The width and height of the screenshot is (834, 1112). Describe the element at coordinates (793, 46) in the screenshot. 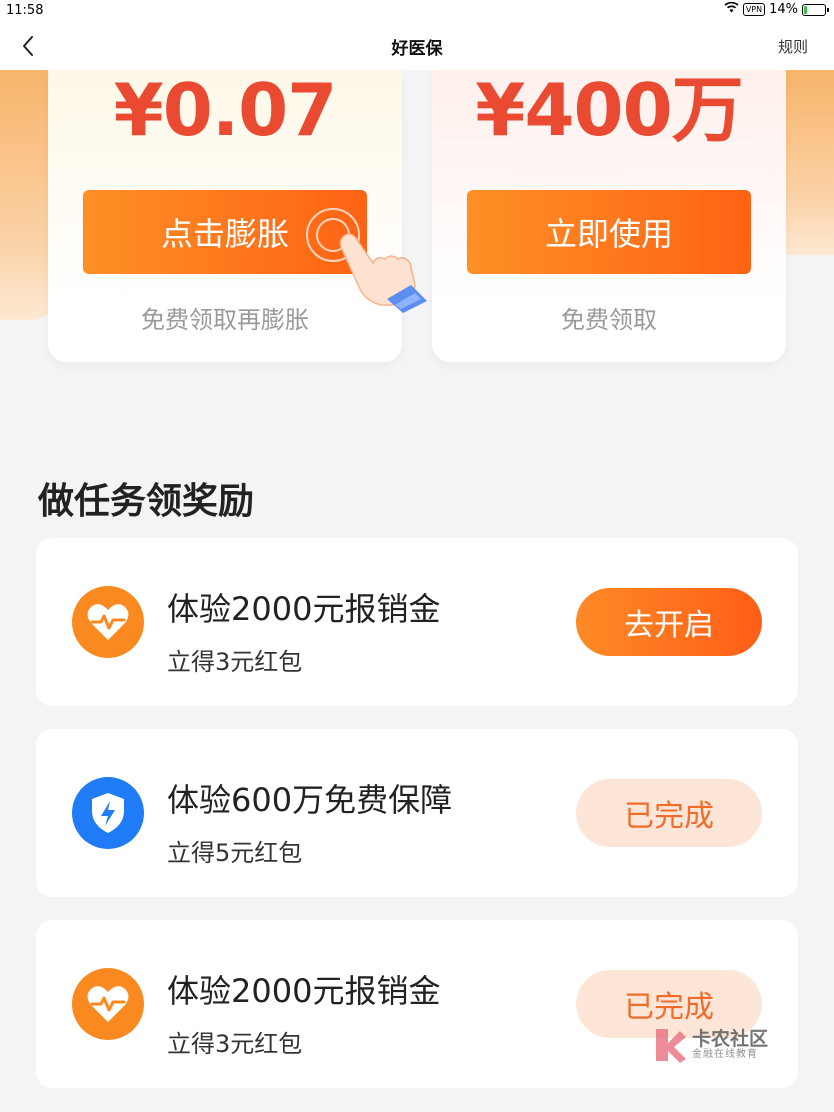

I see `rules-link: 规则` at that location.